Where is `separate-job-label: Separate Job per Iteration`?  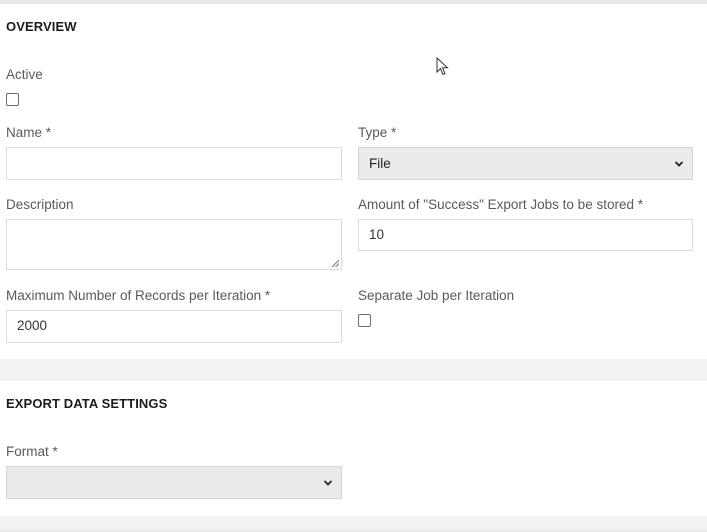 separate-job-label: Separate Job per Iteration is located at coordinates (436, 295).